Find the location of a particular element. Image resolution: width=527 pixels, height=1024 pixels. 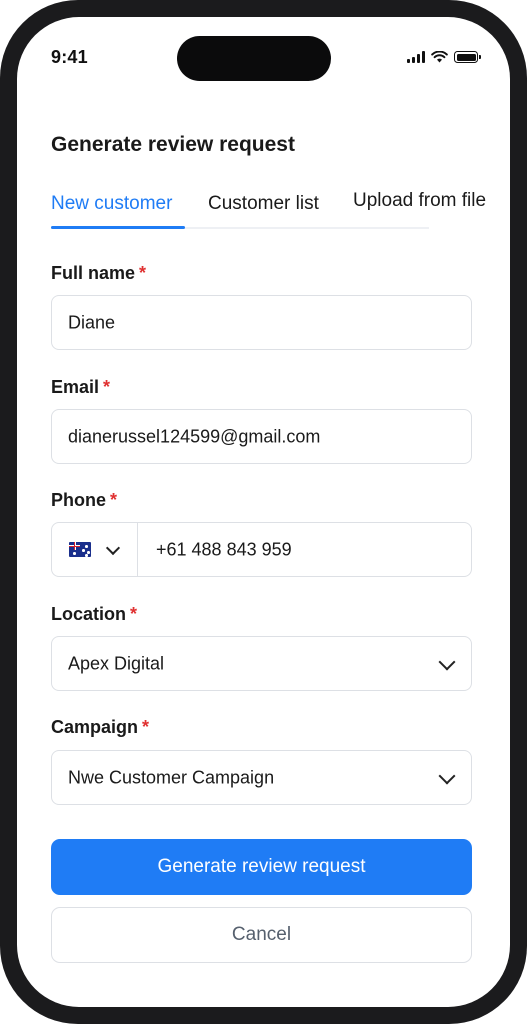

battery-icon is located at coordinates (467, 57).